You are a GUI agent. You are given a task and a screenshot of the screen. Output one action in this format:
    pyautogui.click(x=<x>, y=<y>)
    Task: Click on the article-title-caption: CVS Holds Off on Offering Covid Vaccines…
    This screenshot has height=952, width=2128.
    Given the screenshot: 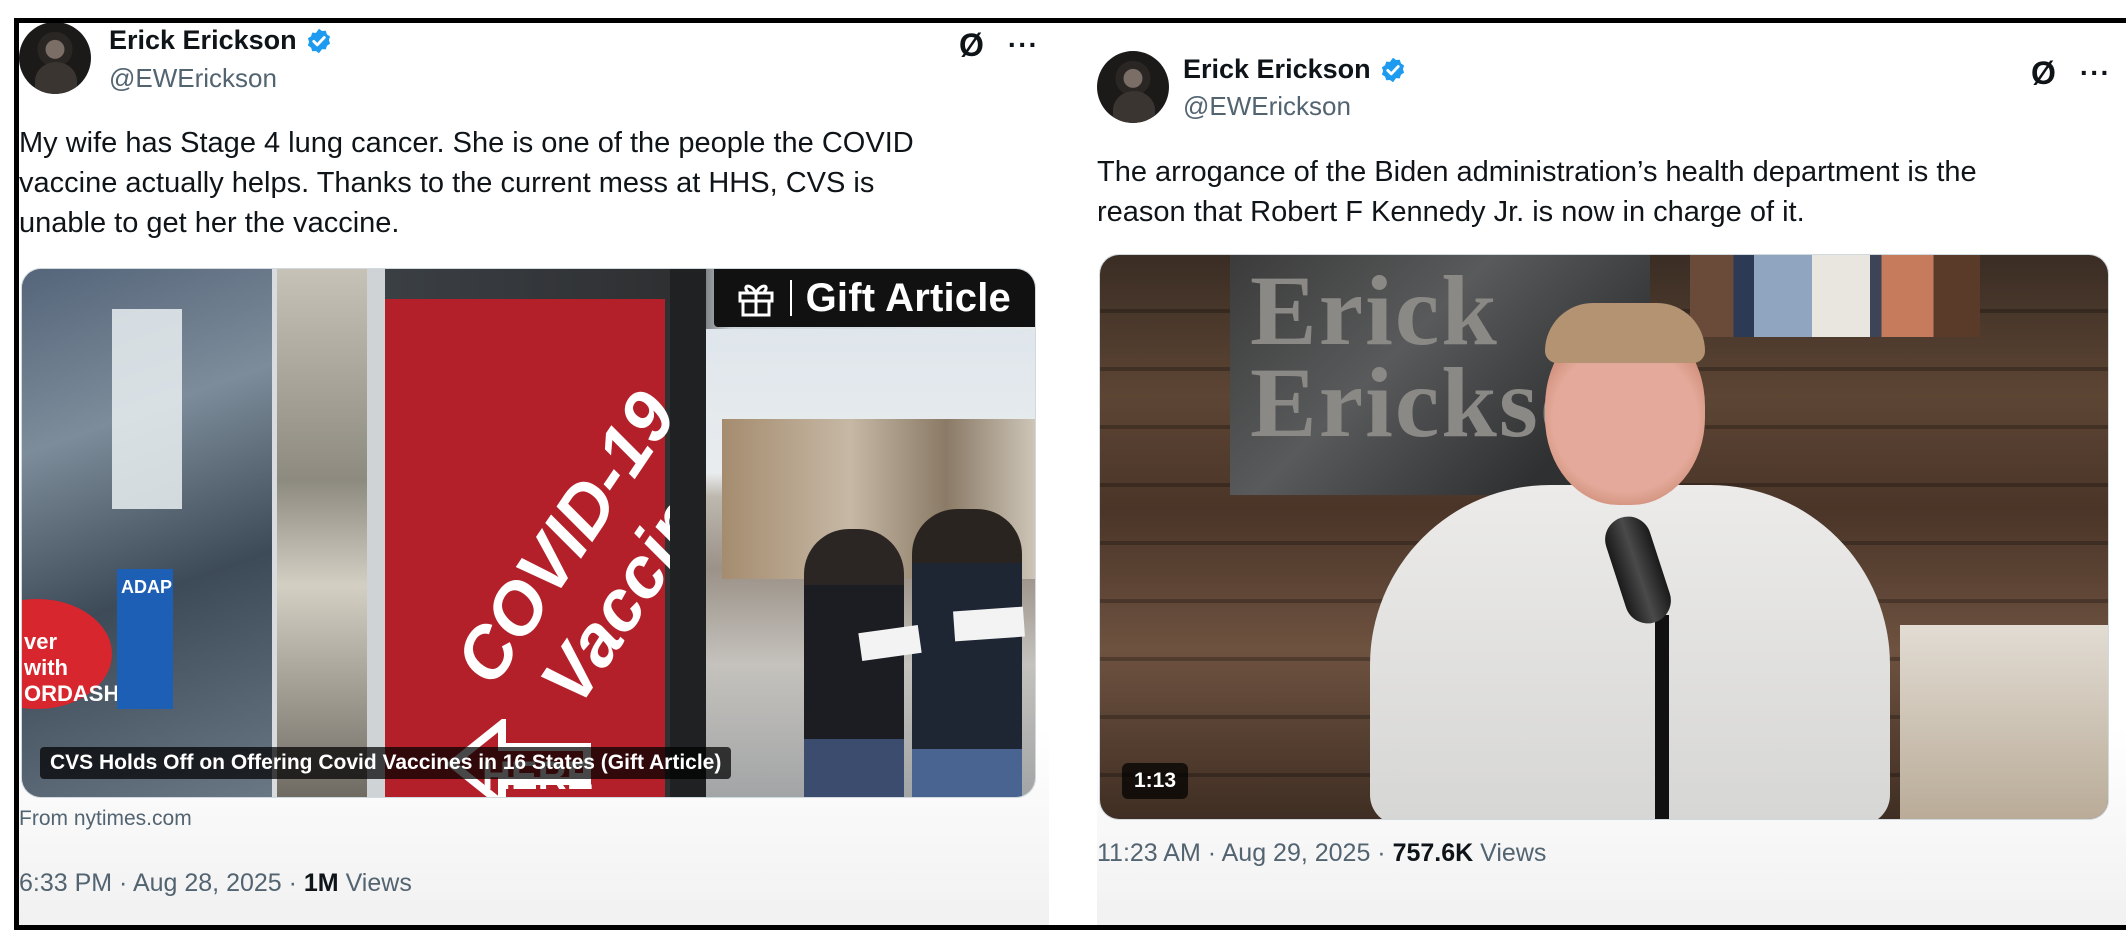 What is the action you would take?
    pyautogui.click(x=386, y=763)
    